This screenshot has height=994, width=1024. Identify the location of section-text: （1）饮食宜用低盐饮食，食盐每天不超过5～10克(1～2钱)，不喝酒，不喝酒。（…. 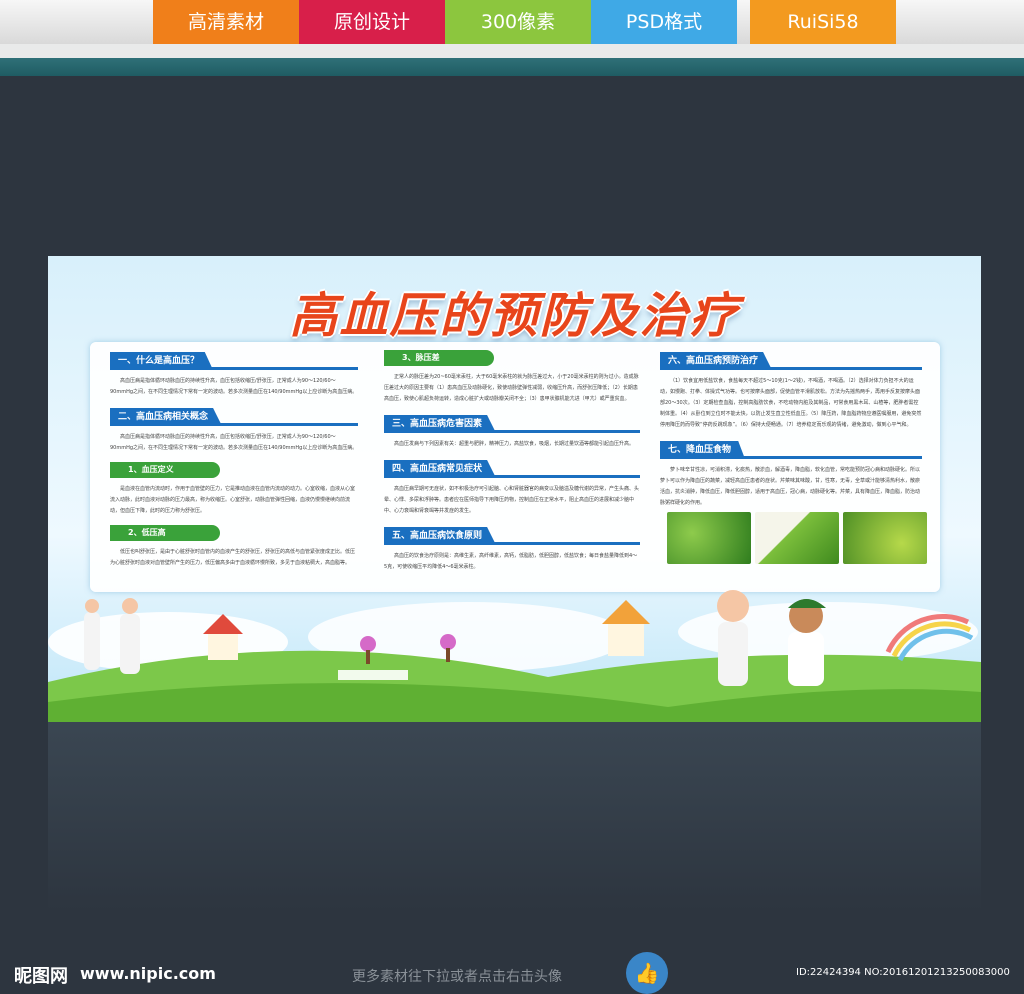
(791, 403).